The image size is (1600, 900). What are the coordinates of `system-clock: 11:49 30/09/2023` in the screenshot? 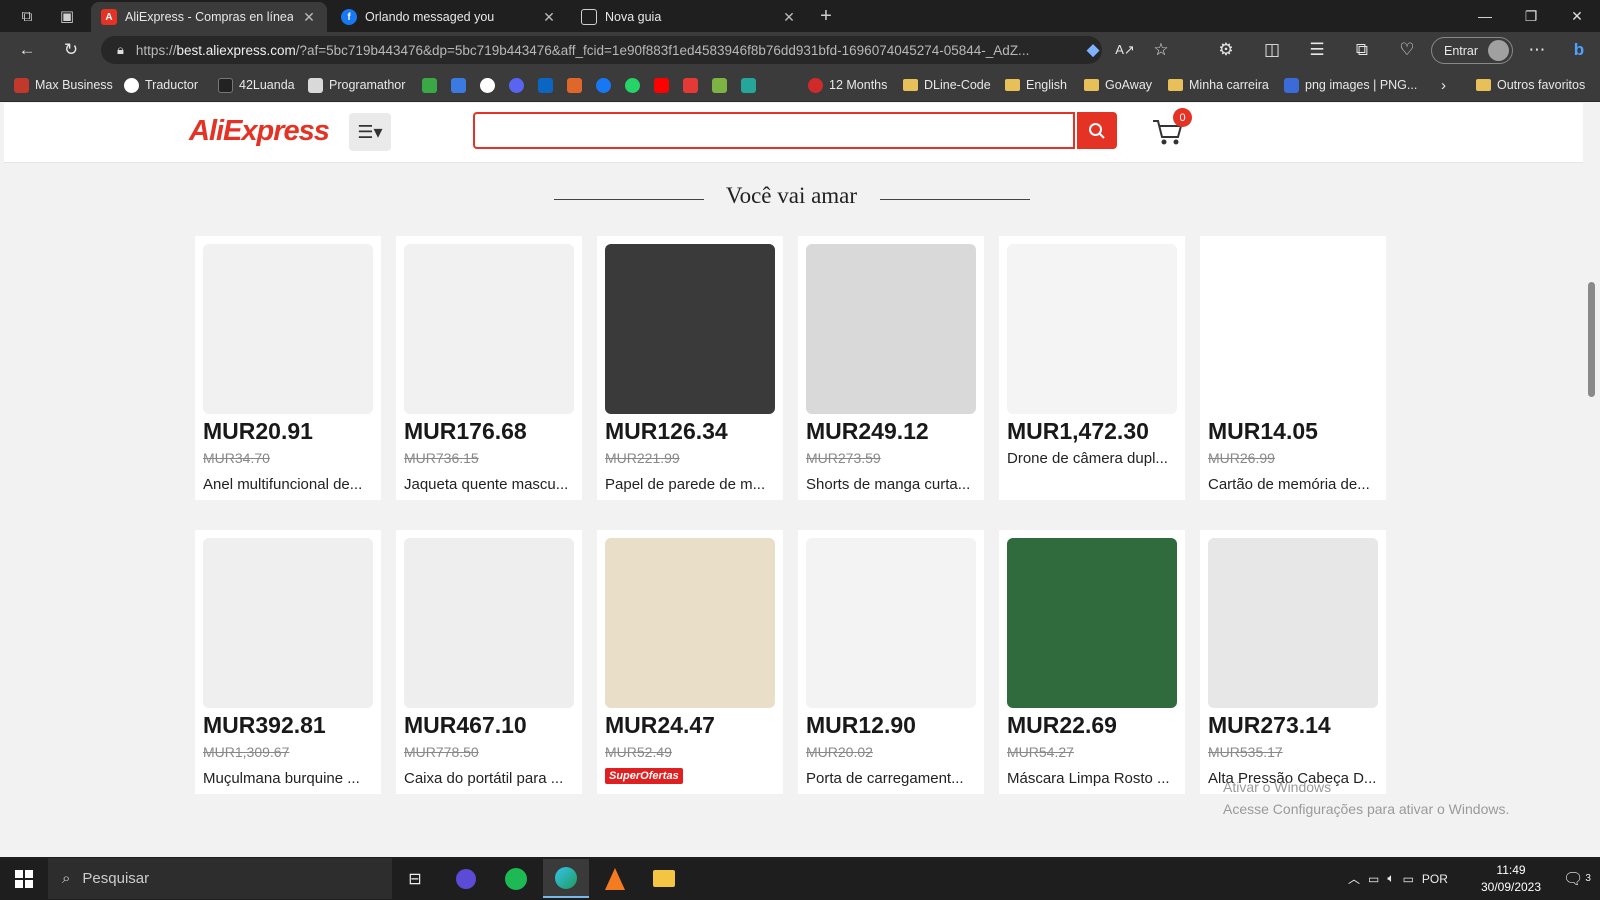 It's located at (1511, 879).